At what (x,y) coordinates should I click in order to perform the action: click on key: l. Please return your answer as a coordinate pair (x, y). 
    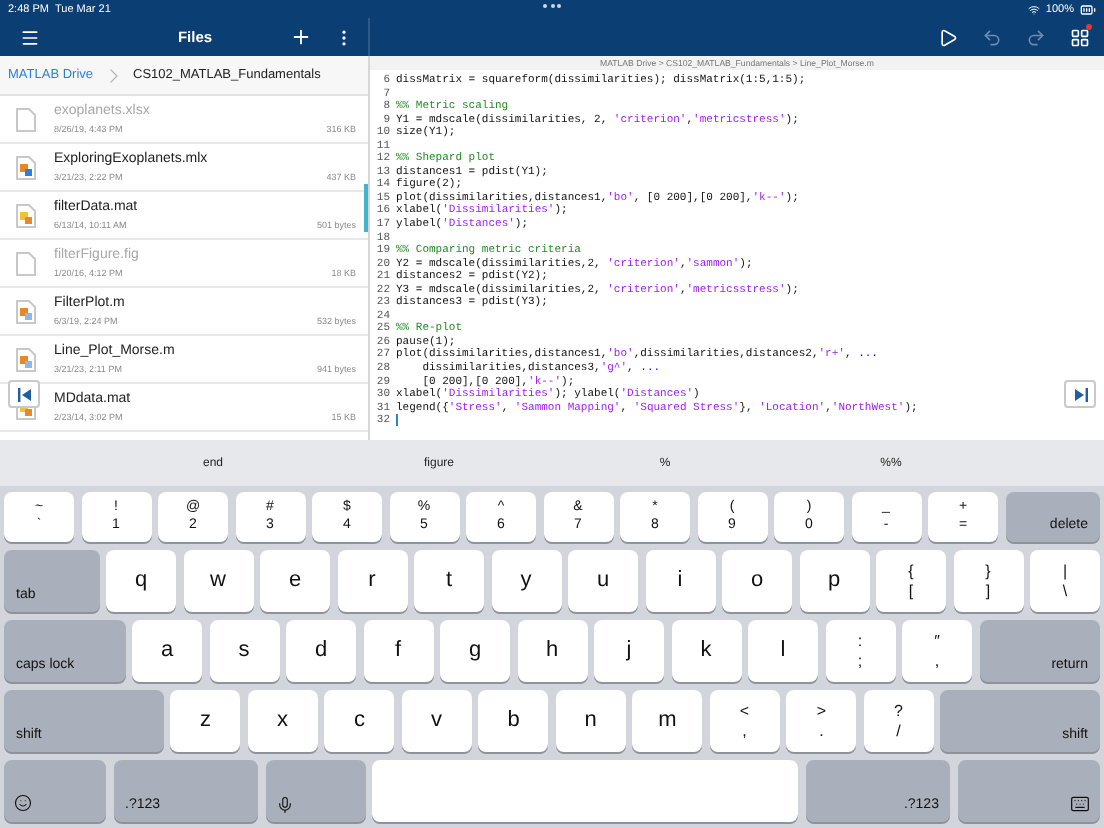
    Looking at the image, I should click on (783, 651).